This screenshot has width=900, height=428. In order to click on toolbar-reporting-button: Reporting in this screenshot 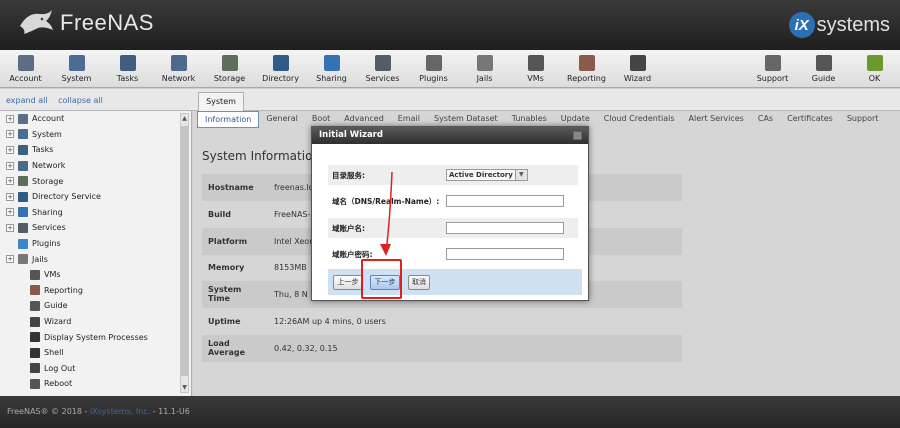, I will do `click(586, 69)`.